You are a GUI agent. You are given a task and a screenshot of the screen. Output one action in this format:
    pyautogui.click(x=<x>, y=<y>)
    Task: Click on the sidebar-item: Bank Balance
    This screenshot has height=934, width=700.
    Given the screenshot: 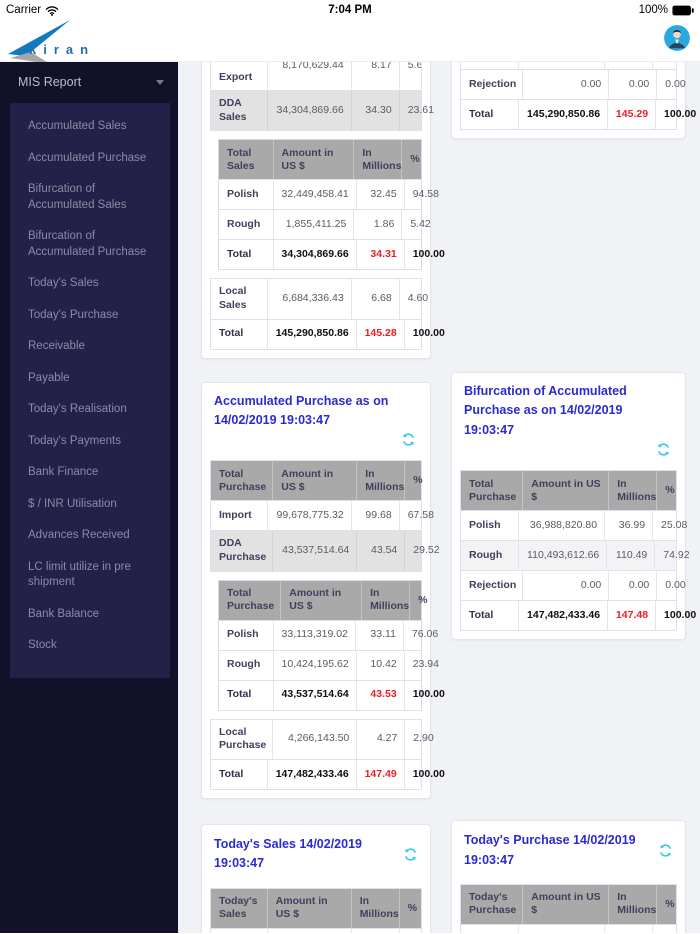 What is the action you would take?
    pyautogui.click(x=90, y=615)
    